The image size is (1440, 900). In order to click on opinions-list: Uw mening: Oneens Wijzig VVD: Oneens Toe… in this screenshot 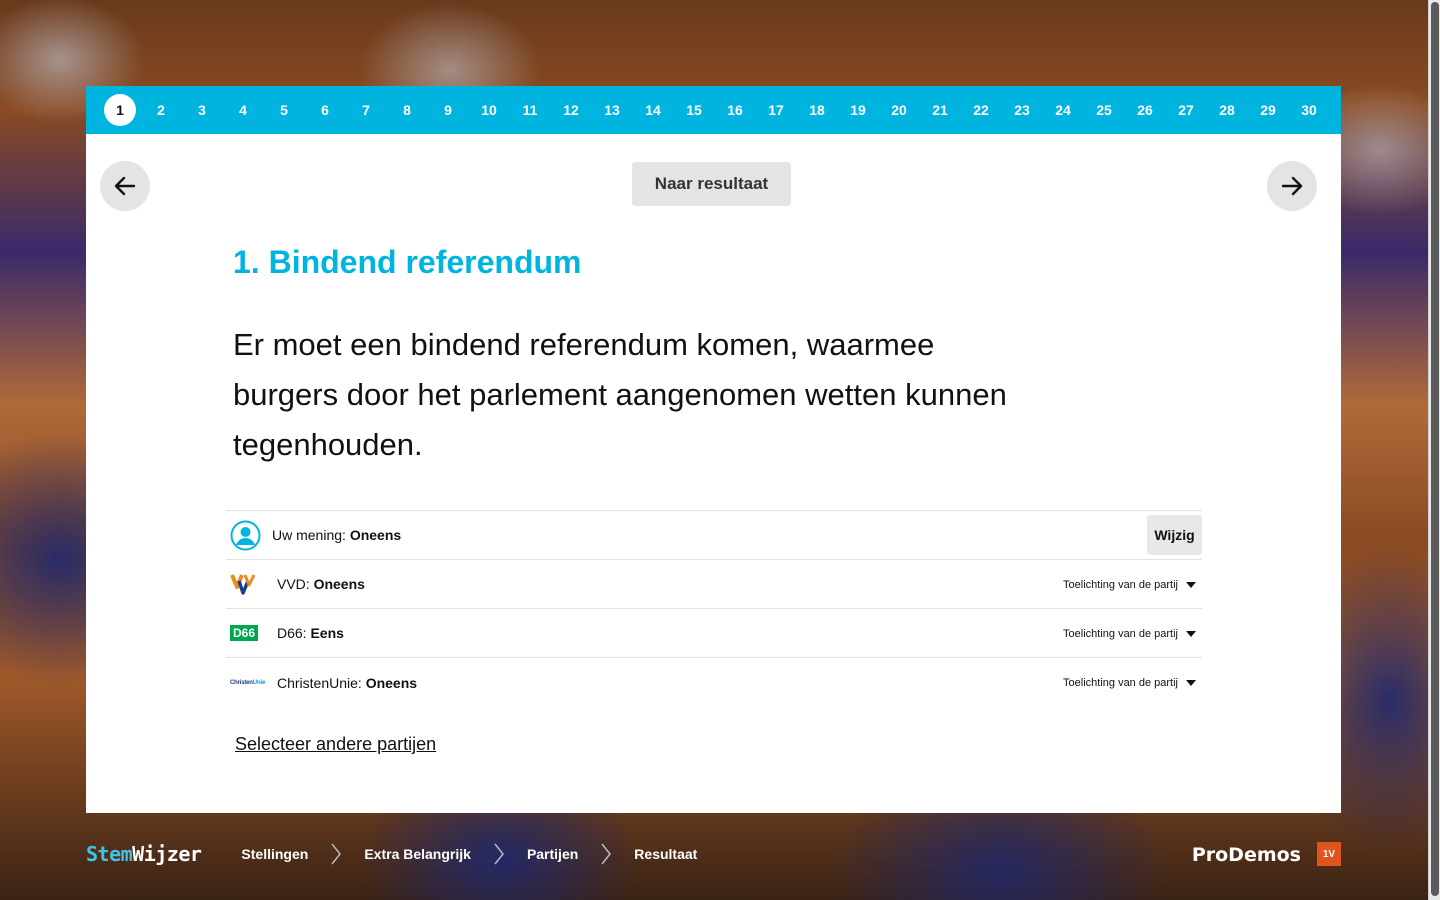, I will do `click(714, 608)`.